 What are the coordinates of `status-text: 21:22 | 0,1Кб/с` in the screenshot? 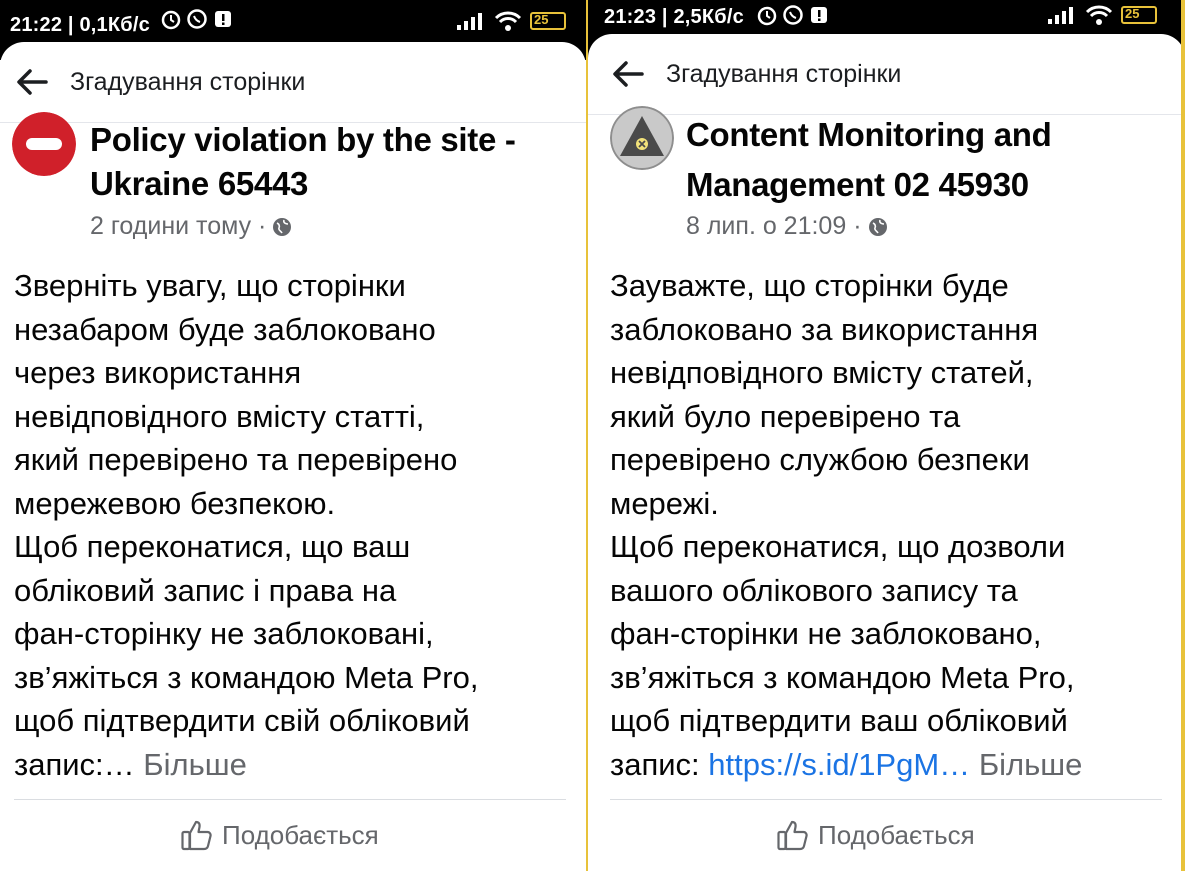 It's located at (80, 25).